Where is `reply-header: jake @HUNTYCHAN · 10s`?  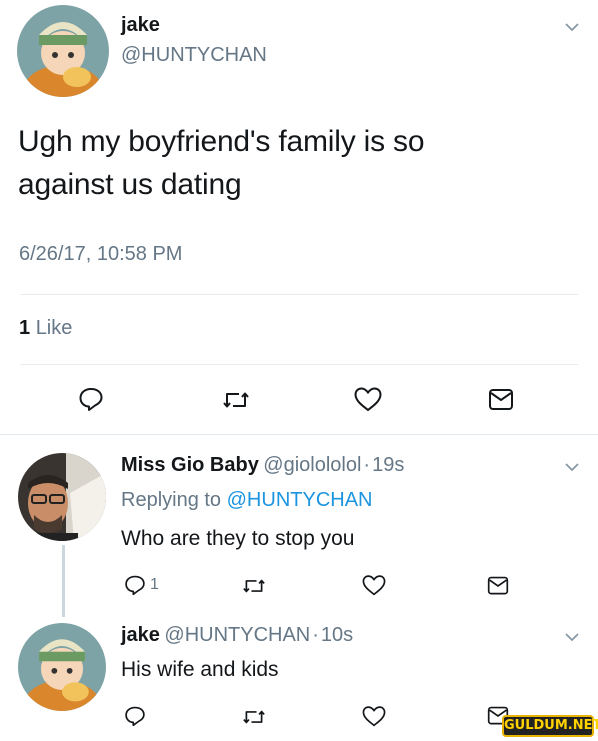
reply-header: jake @HUNTYCHAN · 10s is located at coordinates (237, 635).